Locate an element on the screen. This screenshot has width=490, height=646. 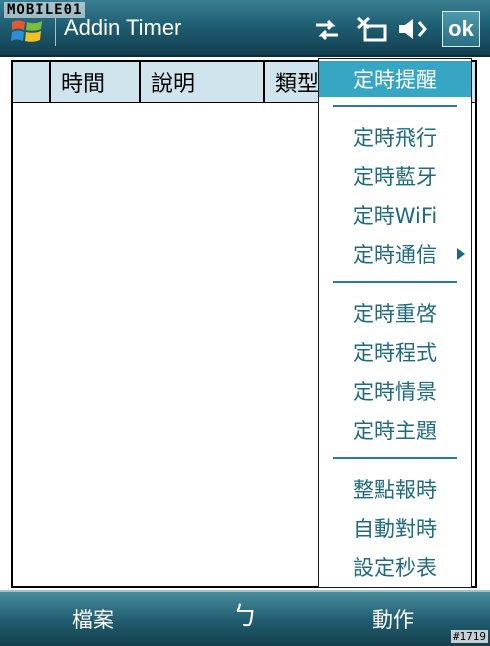
column-header-time: 時間 is located at coordinates (96, 82).